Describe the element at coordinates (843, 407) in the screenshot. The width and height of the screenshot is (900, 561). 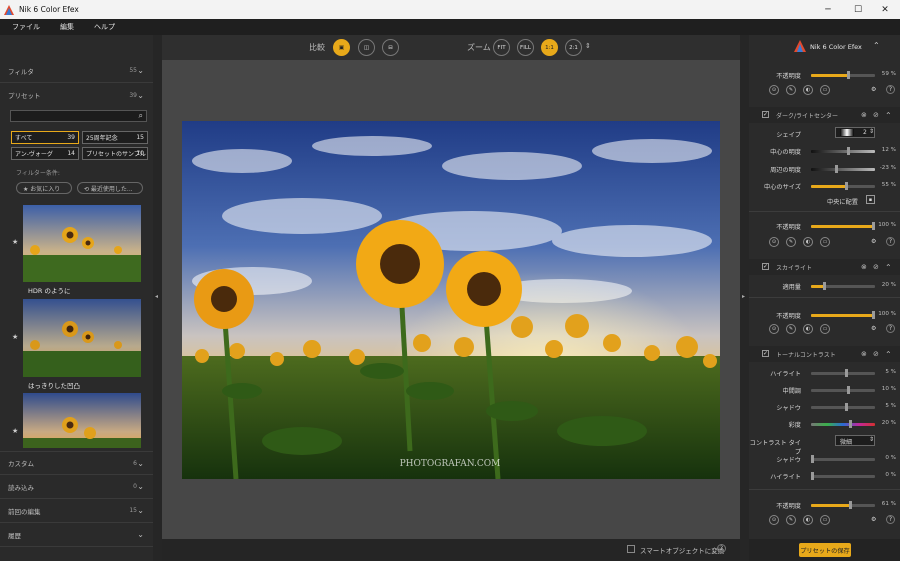
I see `shadow-slider` at that location.